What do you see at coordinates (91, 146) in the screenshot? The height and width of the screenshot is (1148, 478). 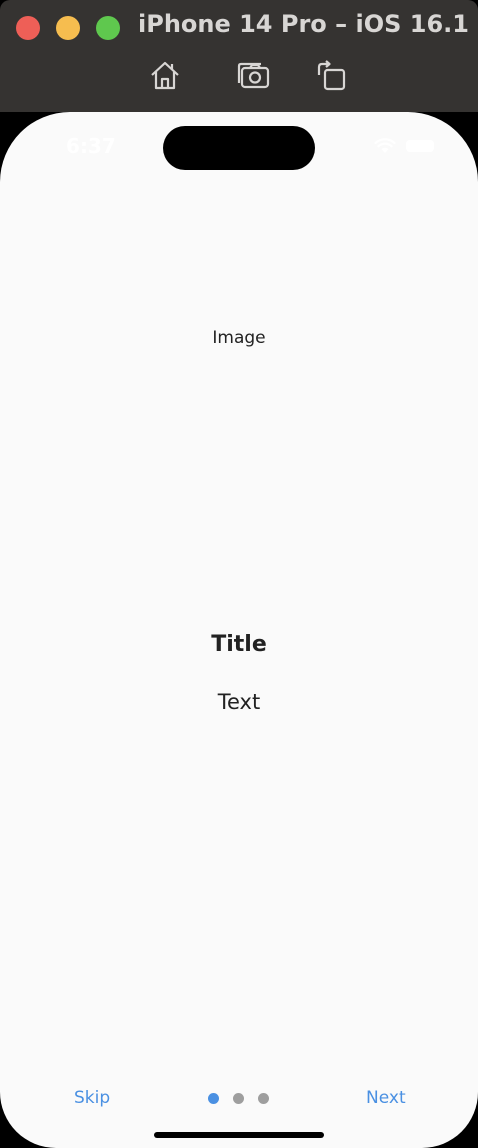 I see `status-time: 6:37` at bounding box center [91, 146].